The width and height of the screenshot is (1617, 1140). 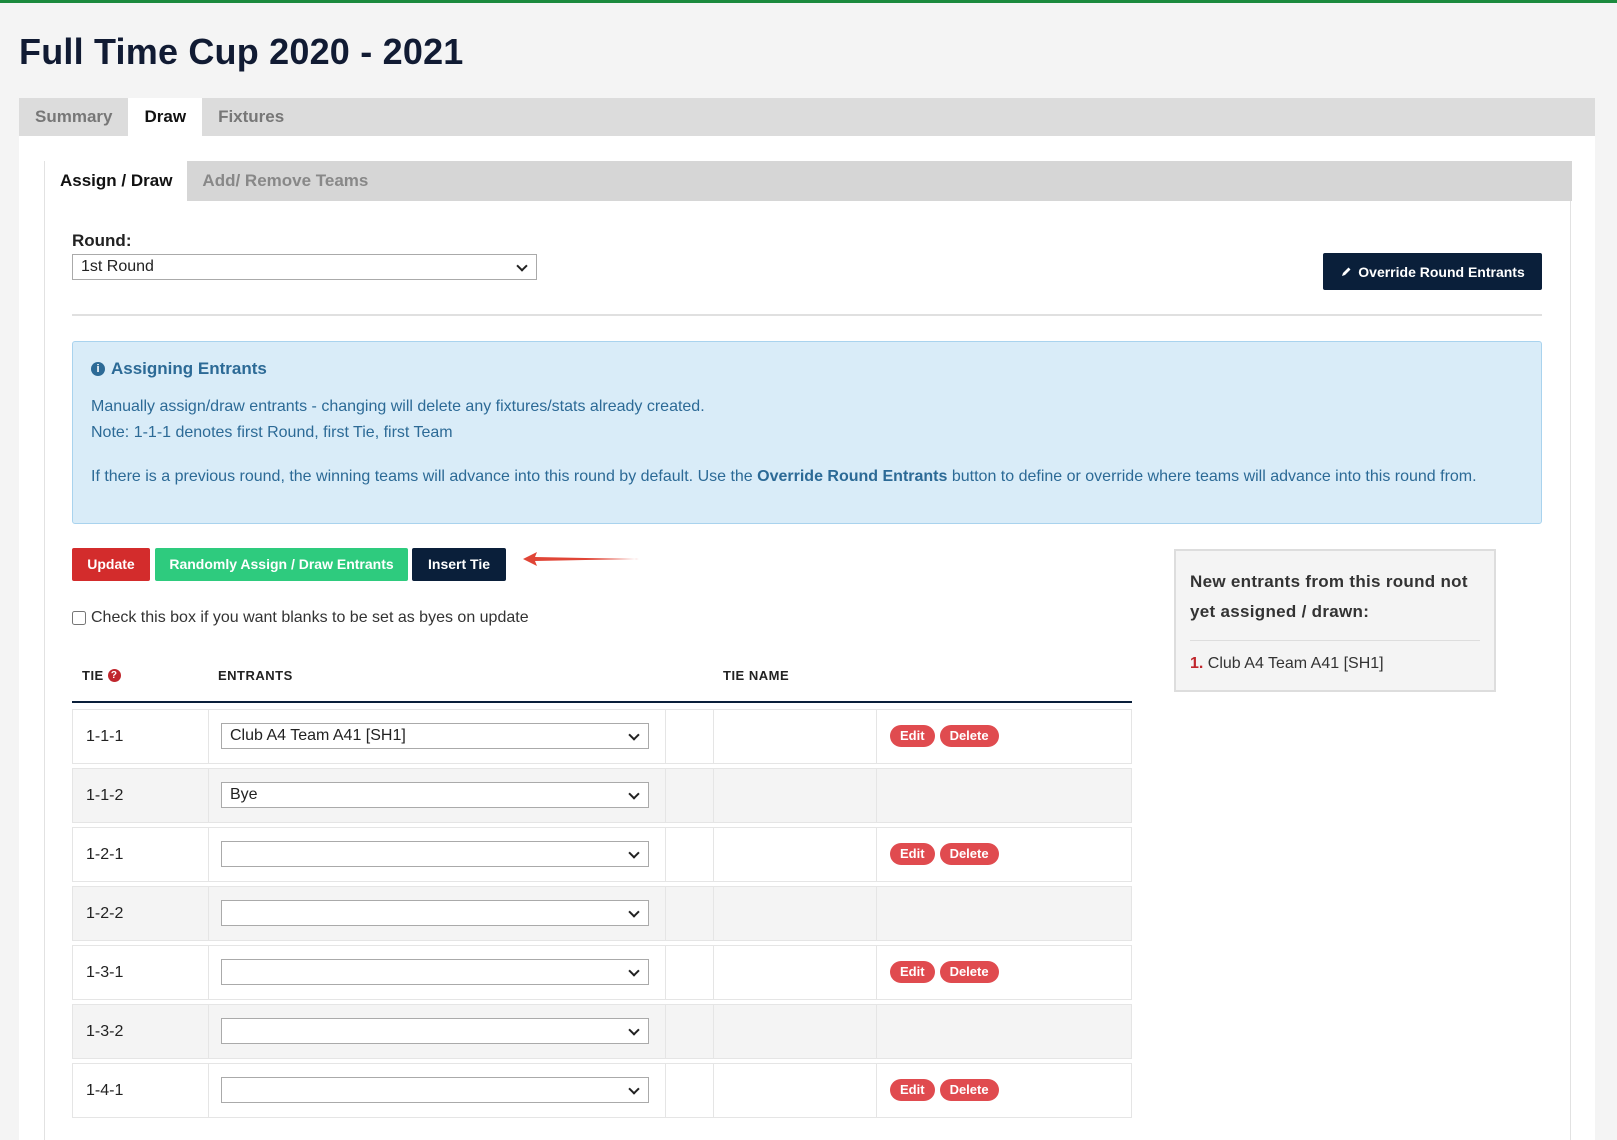 I want to click on tab-assign-draw: Assign / Draw, so click(x=116, y=181).